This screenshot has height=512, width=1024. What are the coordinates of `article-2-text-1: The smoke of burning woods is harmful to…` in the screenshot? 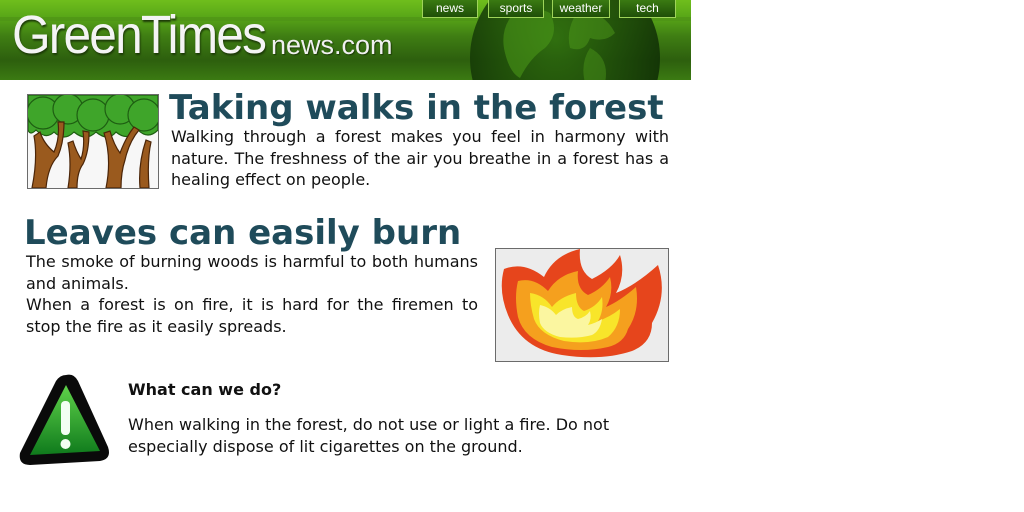 It's located at (252, 272).